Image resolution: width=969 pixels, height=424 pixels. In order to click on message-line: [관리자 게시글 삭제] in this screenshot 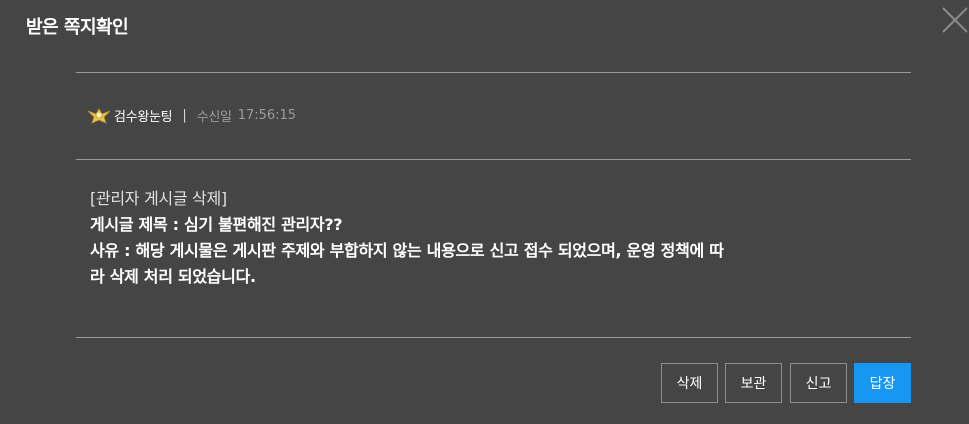, I will do `click(158, 198)`.